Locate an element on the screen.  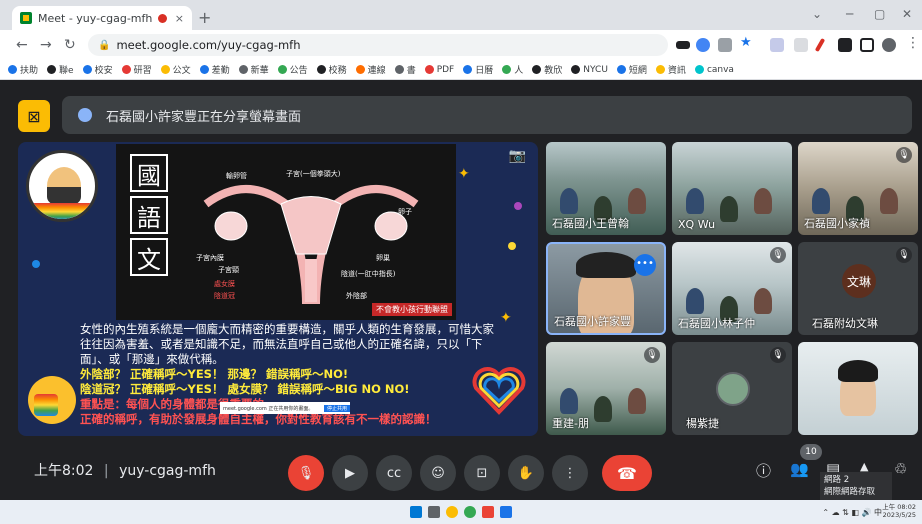
captions-button: cc is located at coordinates (394, 473).